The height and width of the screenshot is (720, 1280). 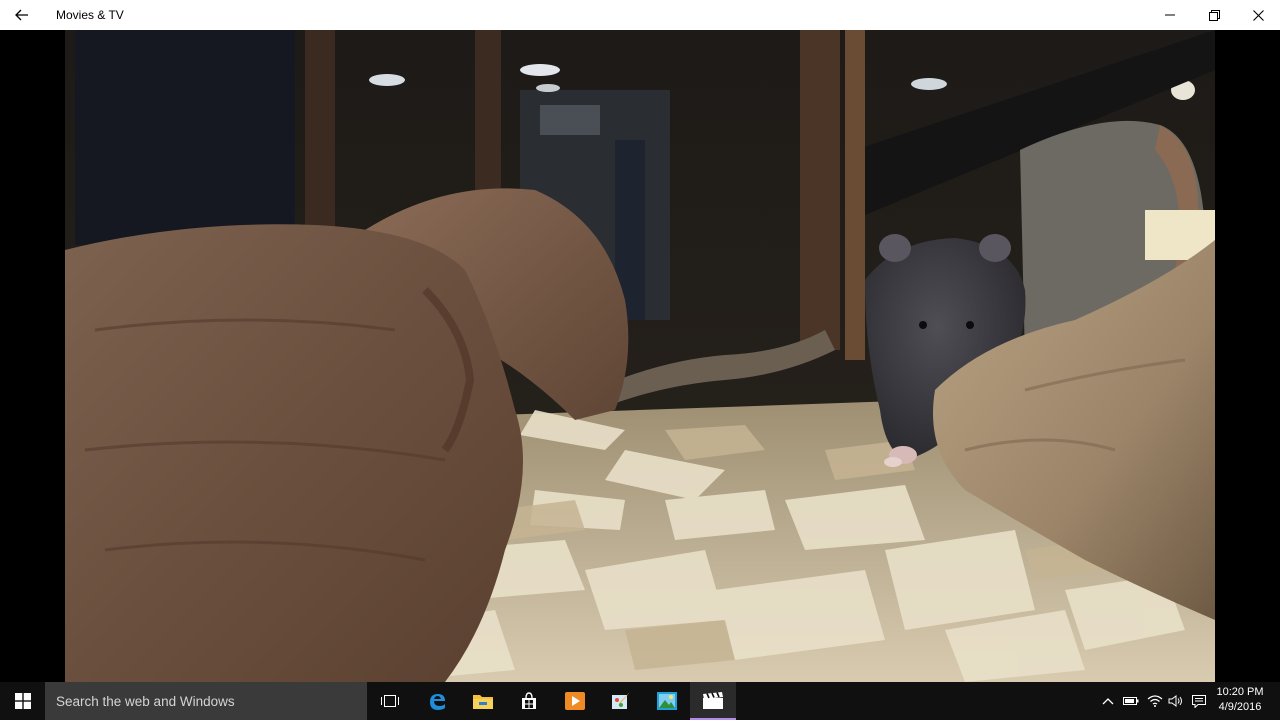 I want to click on store-icon, so click(x=529, y=700).